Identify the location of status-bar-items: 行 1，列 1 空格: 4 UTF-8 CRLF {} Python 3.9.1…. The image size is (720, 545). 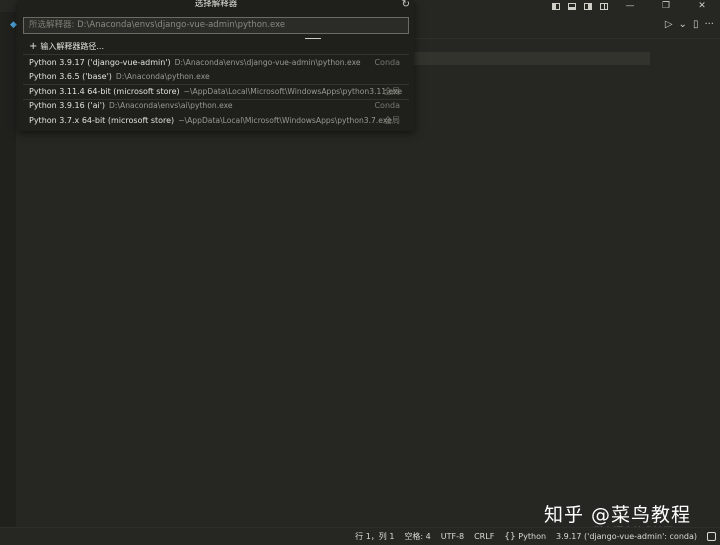
(535, 536).